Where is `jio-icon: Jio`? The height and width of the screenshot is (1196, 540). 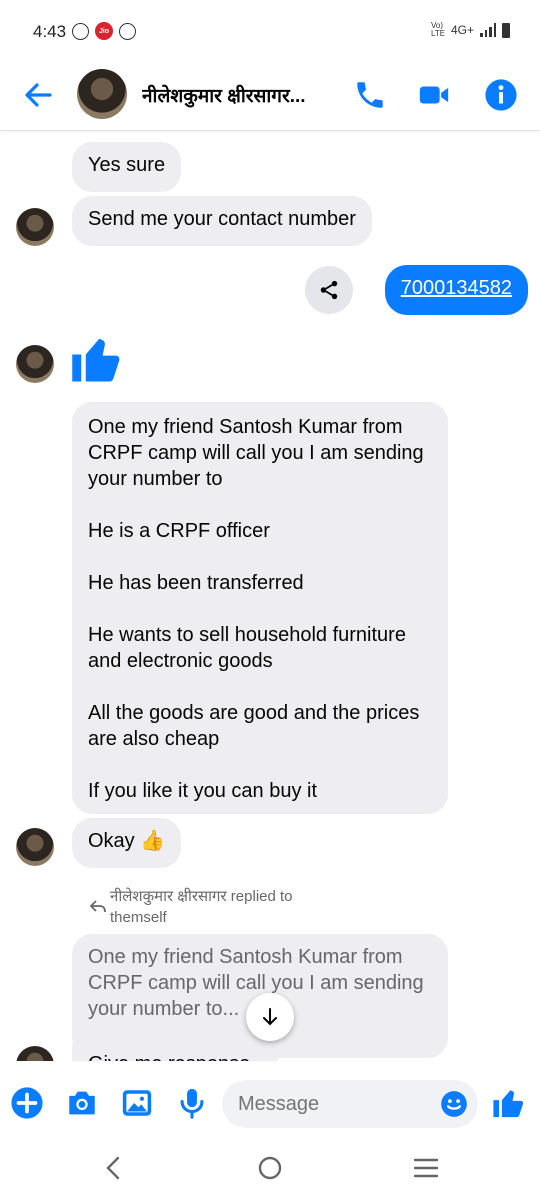
jio-icon: Jio is located at coordinates (104, 31).